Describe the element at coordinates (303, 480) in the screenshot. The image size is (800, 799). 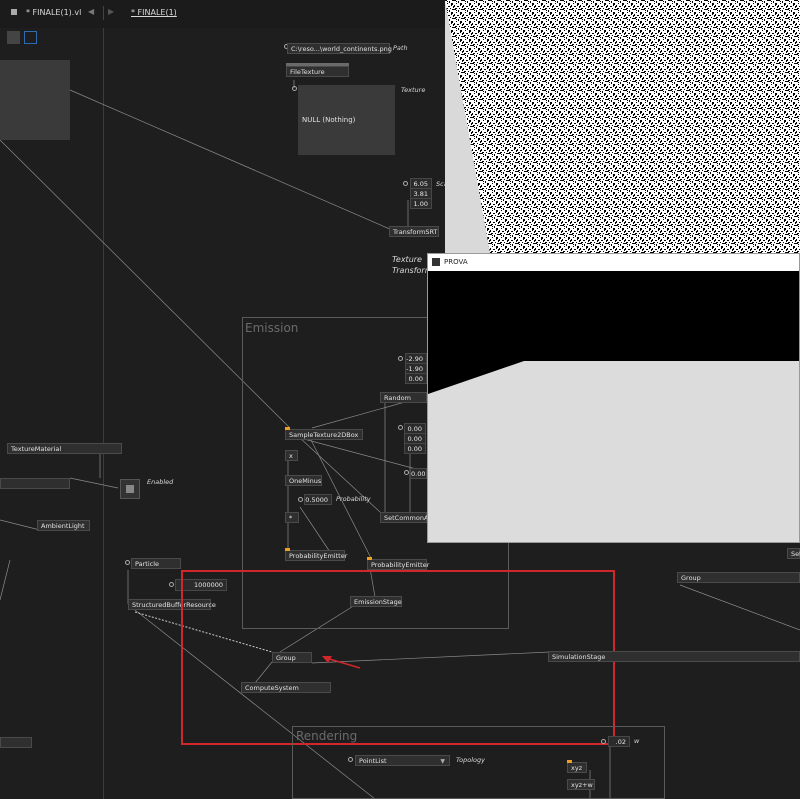
I see `one-minus-node: OneMinus` at that location.